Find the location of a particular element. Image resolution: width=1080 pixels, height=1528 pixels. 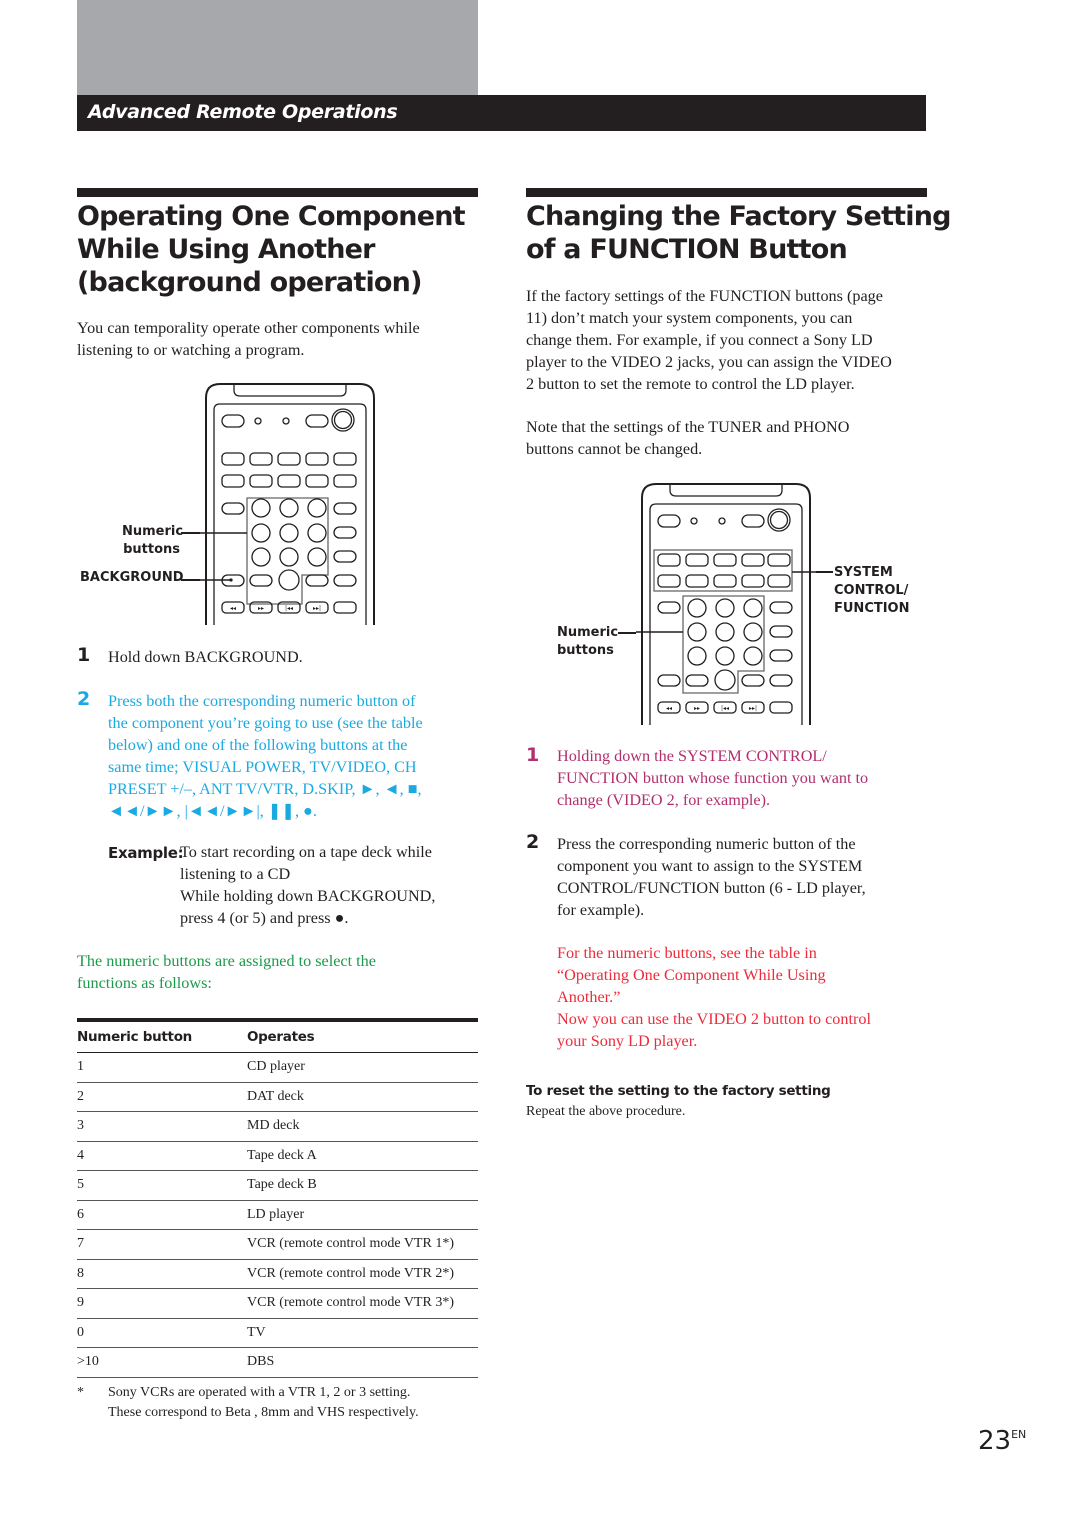

text-line: “Operating One Component While Using is located at coordinates (691, 975).